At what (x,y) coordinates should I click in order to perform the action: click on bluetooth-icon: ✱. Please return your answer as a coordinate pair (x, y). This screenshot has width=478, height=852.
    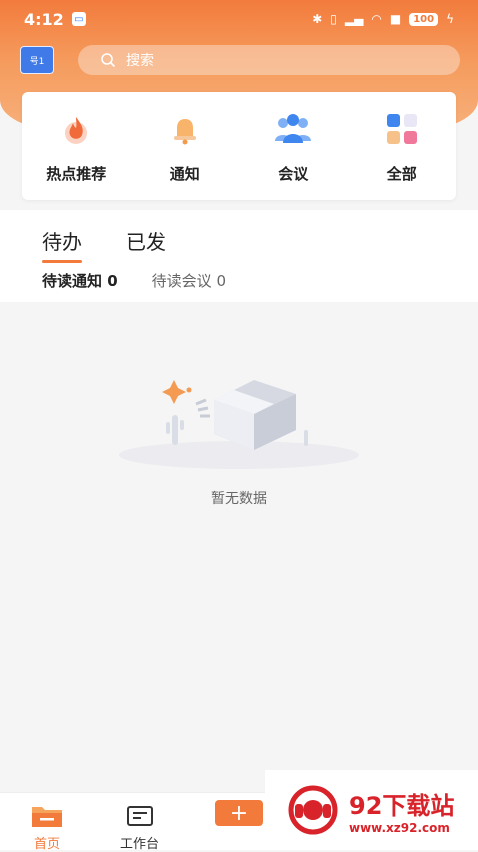
    Looking at the image, I should click on (317, 19).